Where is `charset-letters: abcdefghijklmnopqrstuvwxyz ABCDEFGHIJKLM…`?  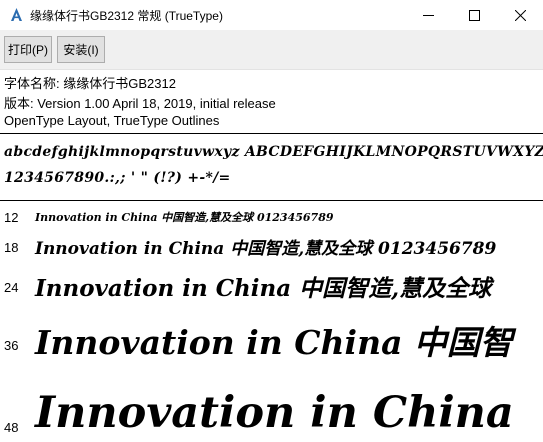
charset-letters: abcdefghijklmnopqrstuvwxyz ABCDEFGHIJKLM… is located at coordinates (273, 152).